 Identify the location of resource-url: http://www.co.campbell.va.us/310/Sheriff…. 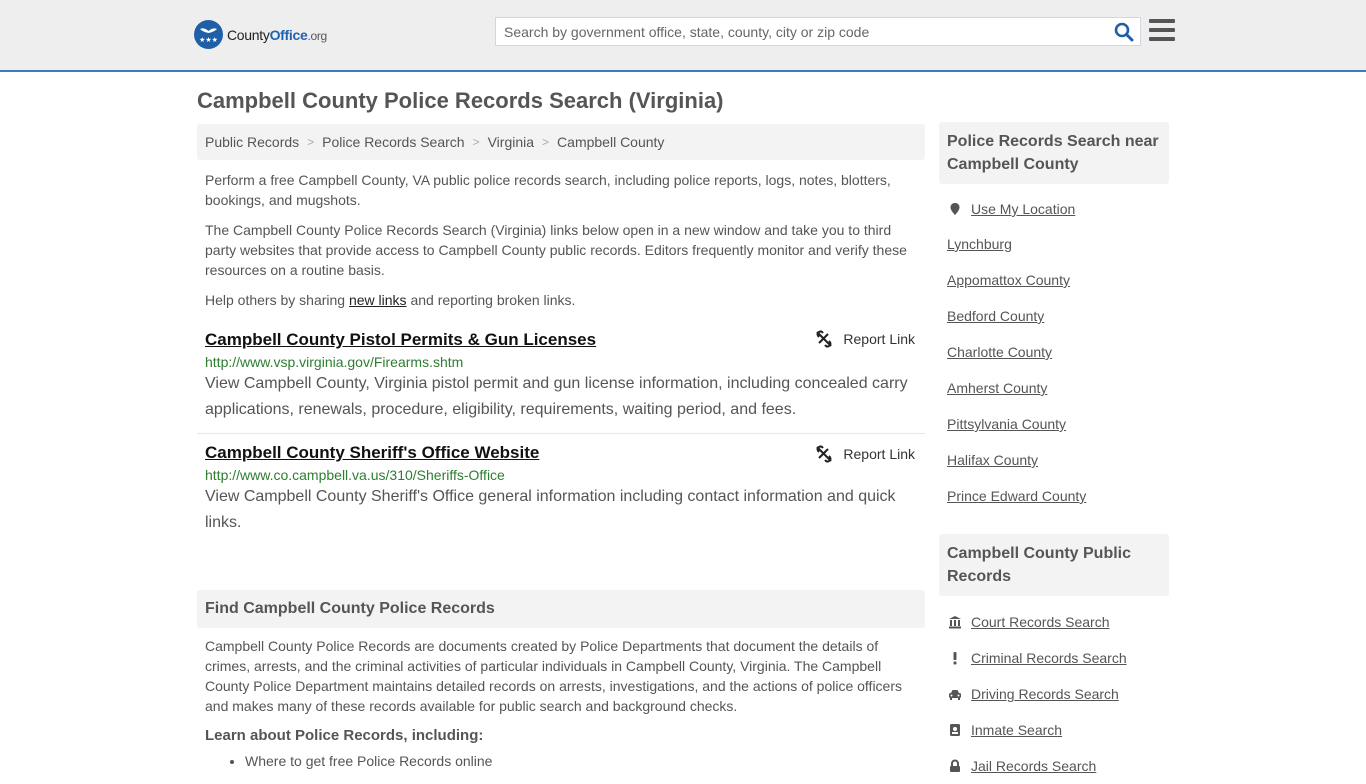
(561, 475).